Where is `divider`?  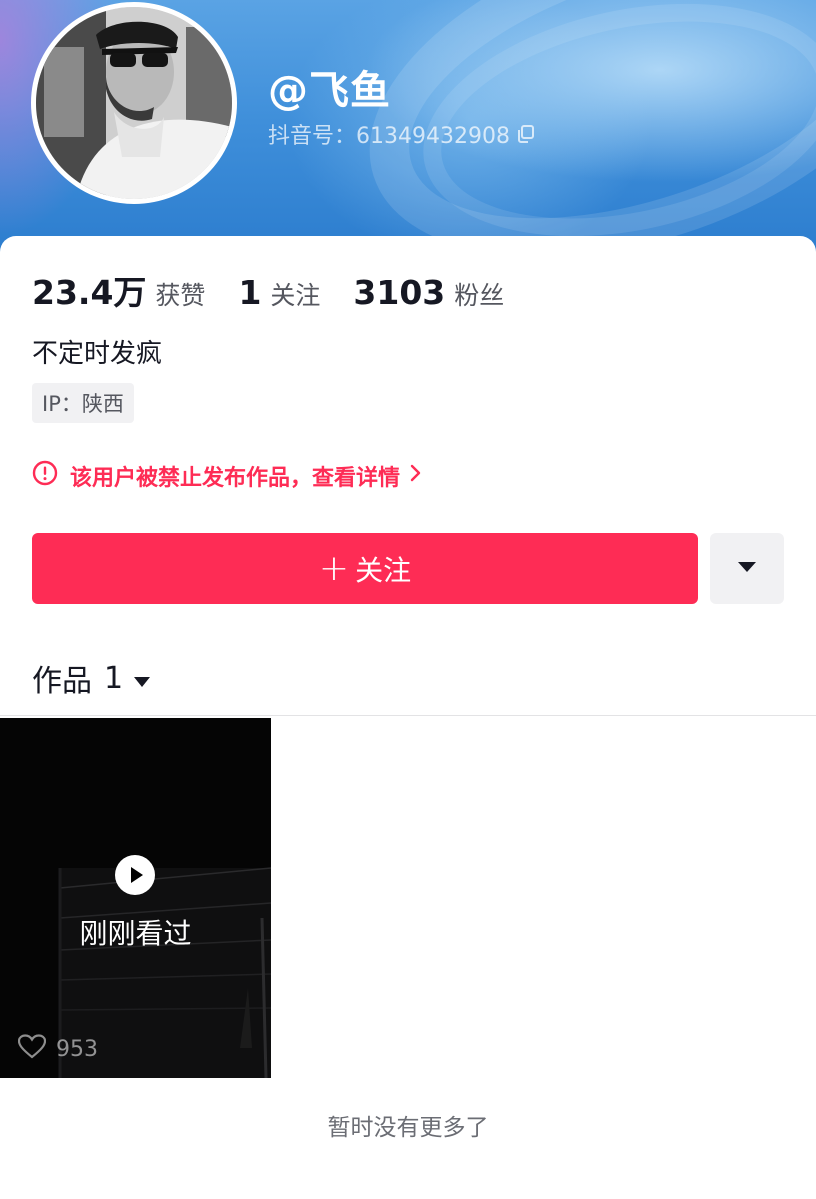
divider is located at coordinates (408, 715).